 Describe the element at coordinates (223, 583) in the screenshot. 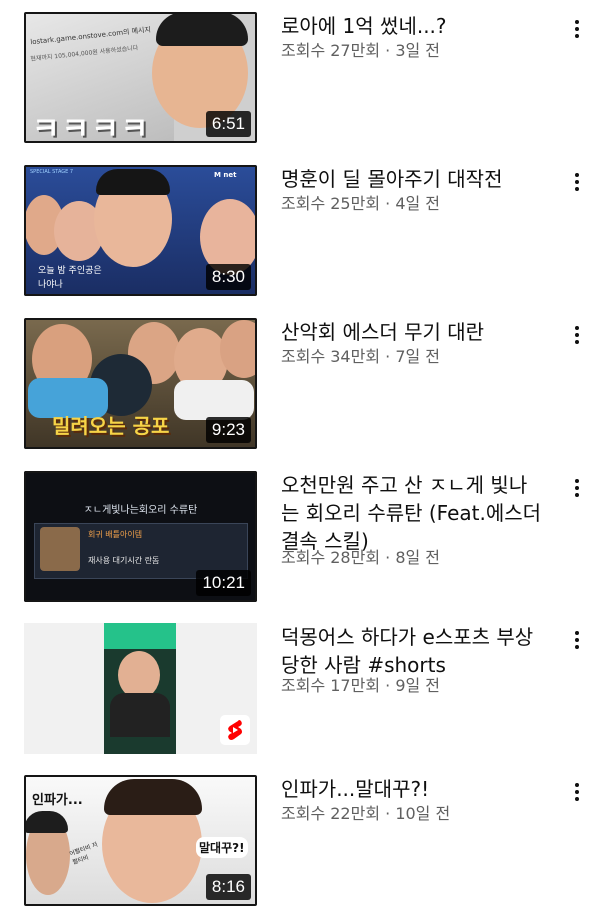

I see `video-duration: 10:21` at that location.